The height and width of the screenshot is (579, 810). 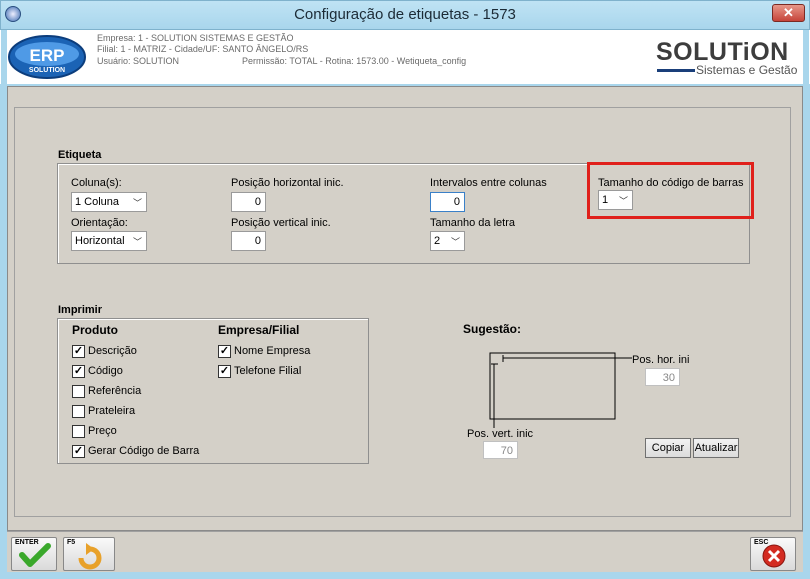 What do you see at coordinates (97, 202) in the screenshot?
I see `coluna-select-value: 1 Coluna` at bounding box center [97, 202].